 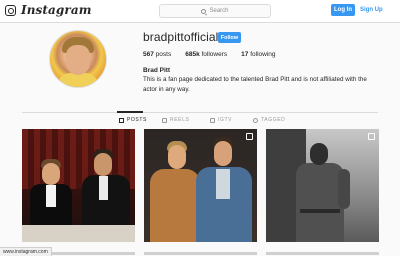 What do you see at coordinates (157, 70) in the screenshot?
I see `profile-full-name: Brad Pitt` at bounding box center [157, 70].